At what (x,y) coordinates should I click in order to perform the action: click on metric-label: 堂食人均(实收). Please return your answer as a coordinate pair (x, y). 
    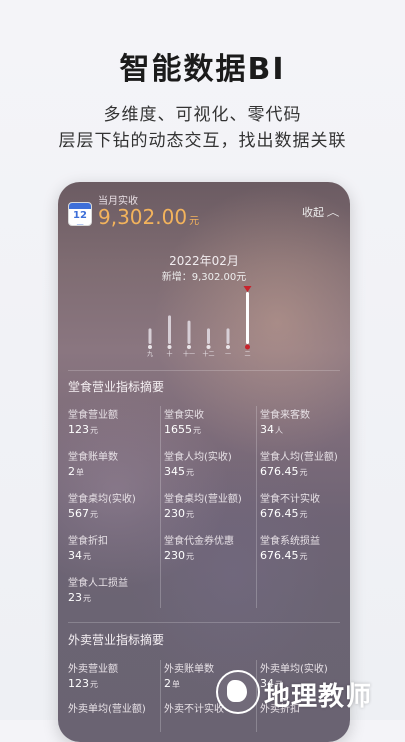
    Looking at the image, I should click on (198, 457).